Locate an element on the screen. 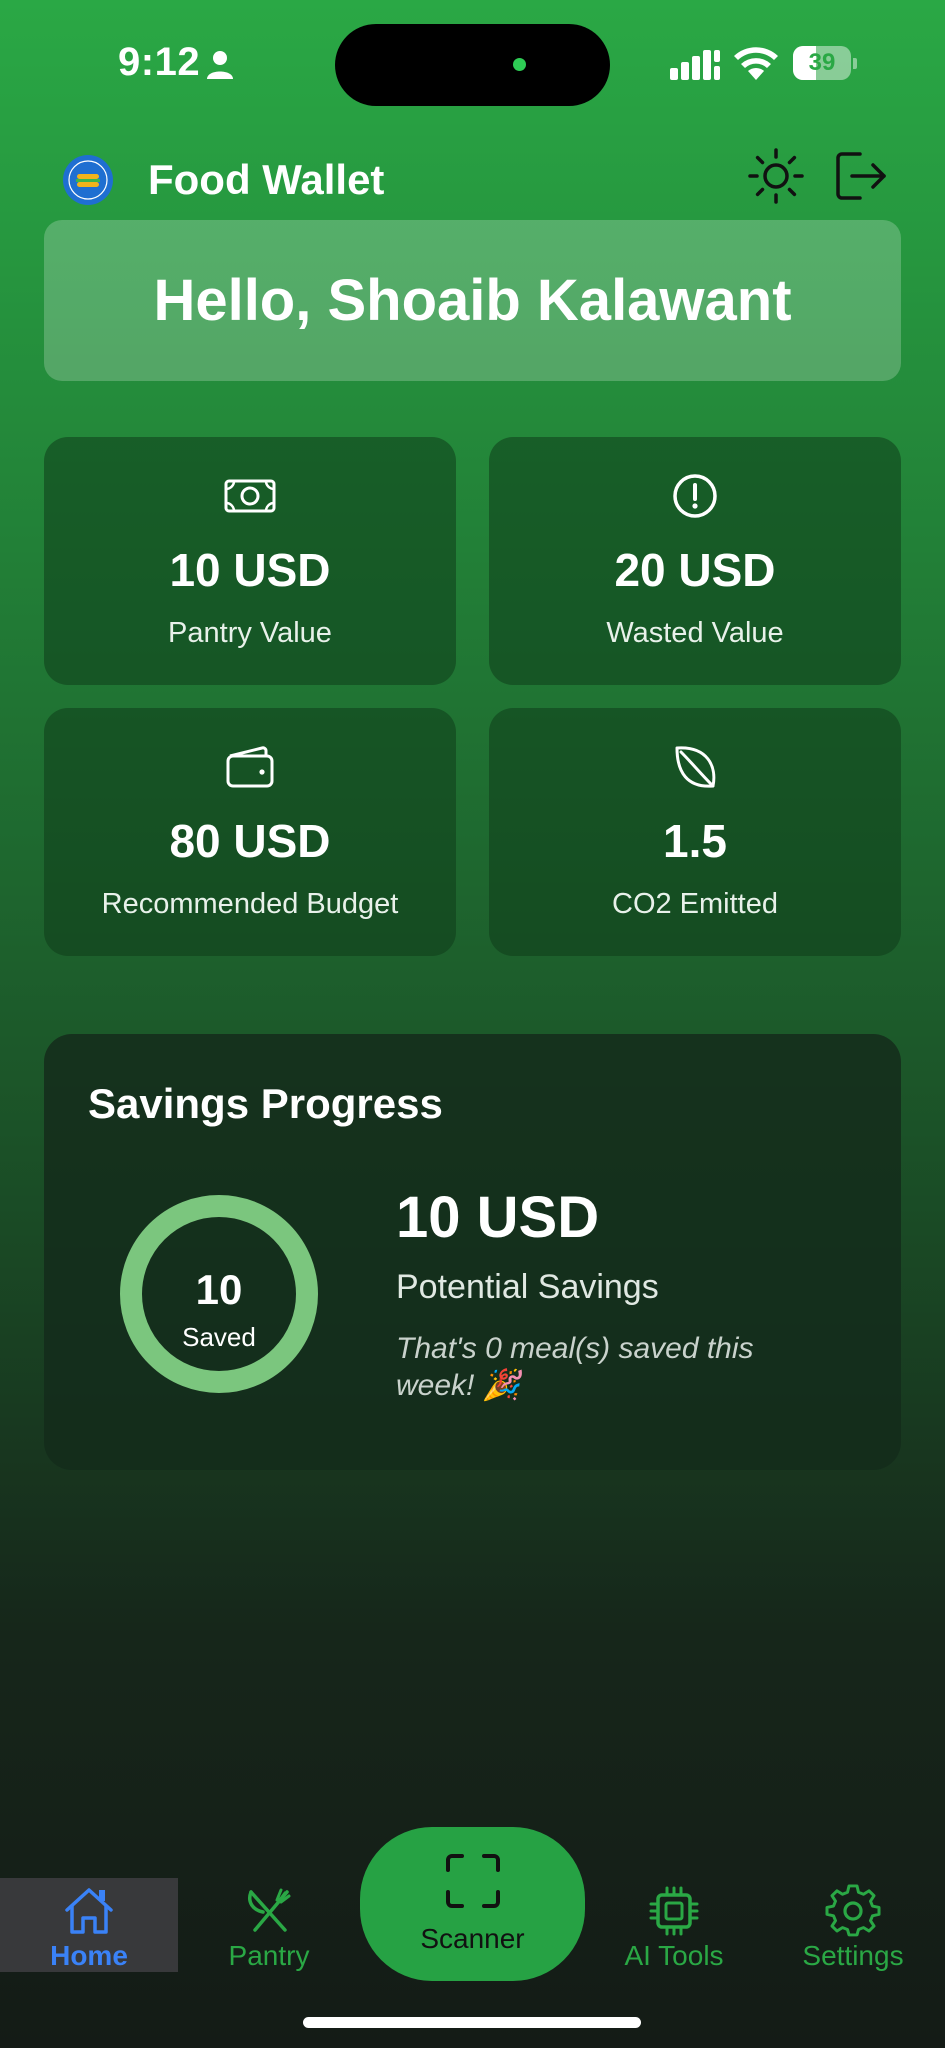 The width and height of the screenshot is (945, 2048). gear-icon is located at coordinates (853, 1910).